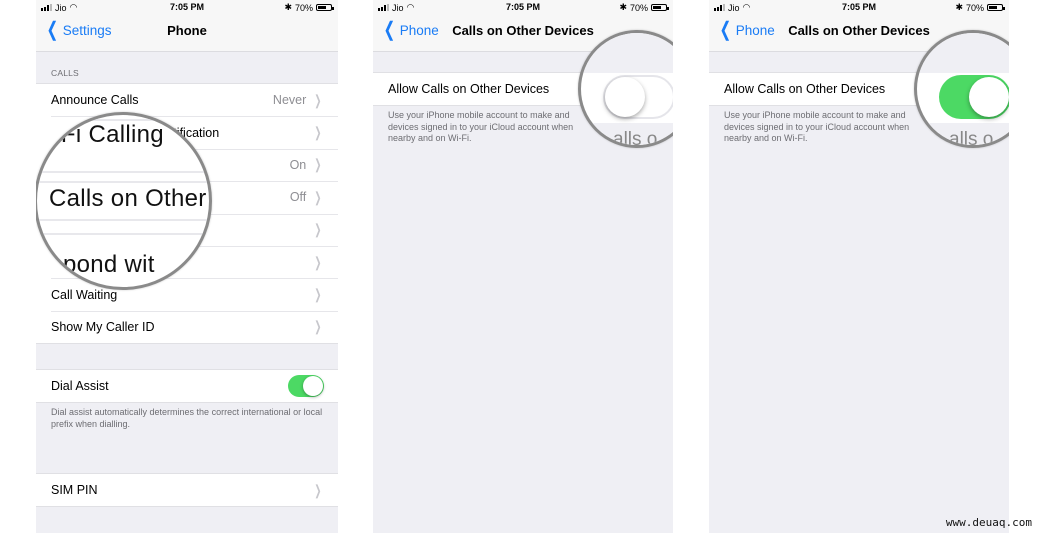 The width and height of the screenshot is (1046, 533). Describe the element at coordinates (96, 264) in the screenshot. I see `magnified-text-respond: espond wit` at that location.